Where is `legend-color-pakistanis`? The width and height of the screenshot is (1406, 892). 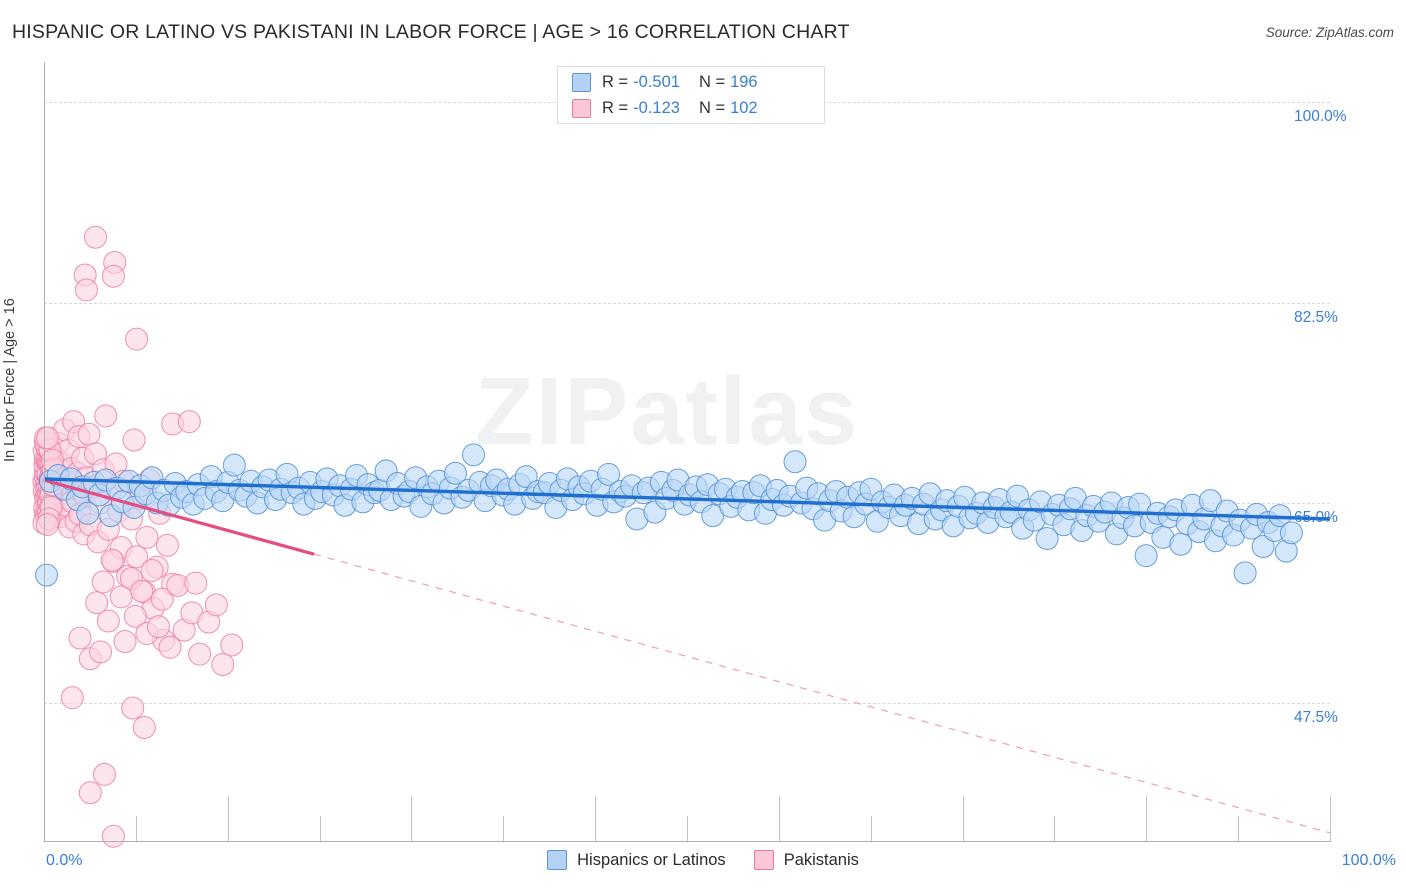 legend-color-pakistanis is located at coordinates (763, 860).